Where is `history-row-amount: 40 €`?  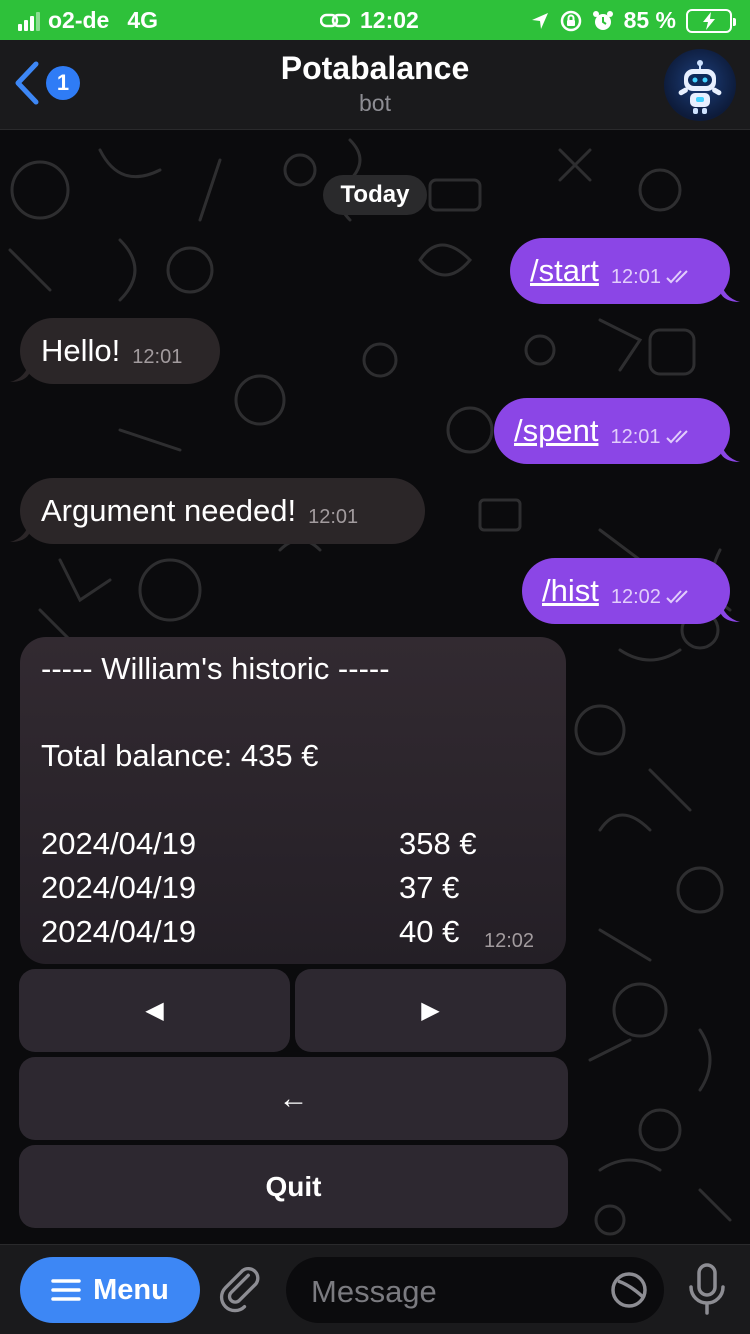 history-row-amount: 40 € is located at coordinates (429, 931).